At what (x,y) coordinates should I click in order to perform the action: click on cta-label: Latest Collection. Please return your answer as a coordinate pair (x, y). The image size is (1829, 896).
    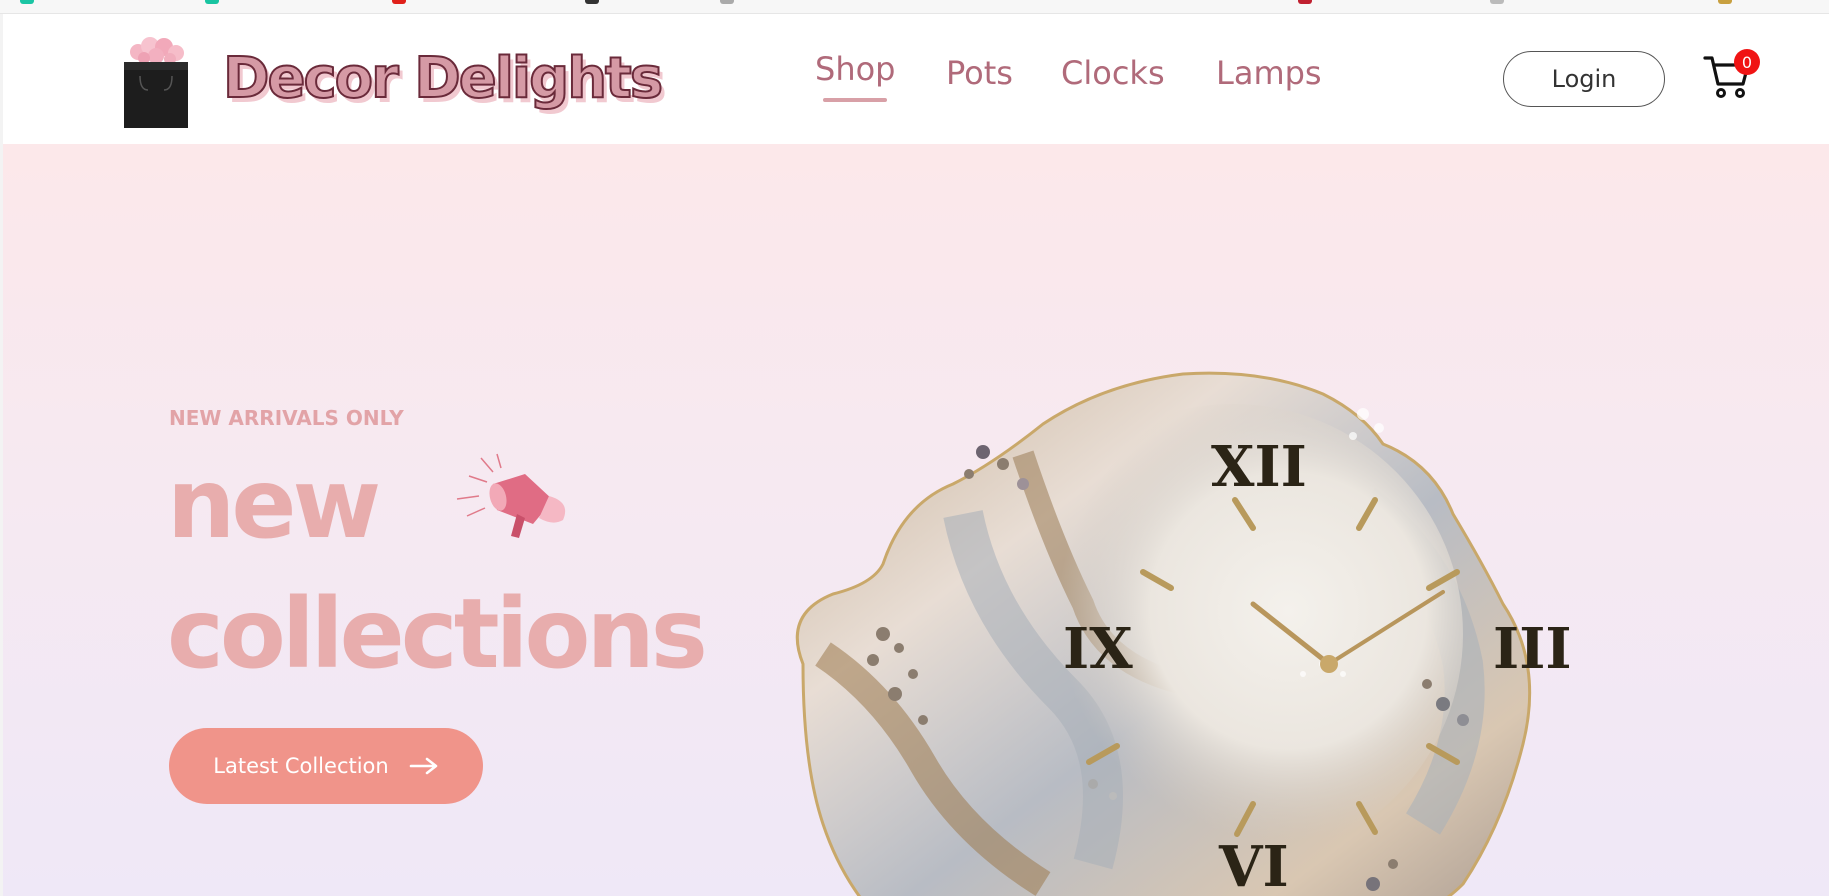
    Looking at the image, I should click on (301, 766).